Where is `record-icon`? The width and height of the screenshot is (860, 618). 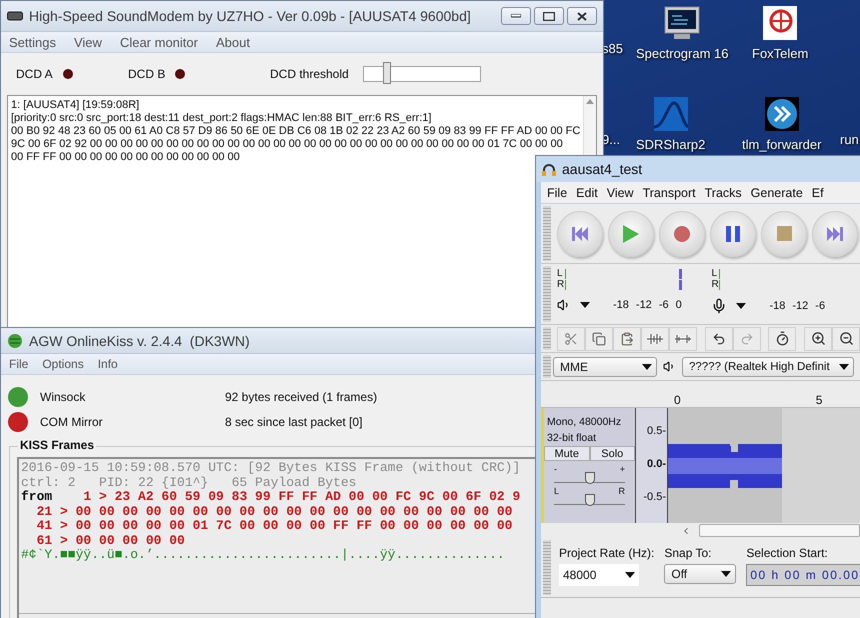
record-icon is located at coordinates (682, 233).